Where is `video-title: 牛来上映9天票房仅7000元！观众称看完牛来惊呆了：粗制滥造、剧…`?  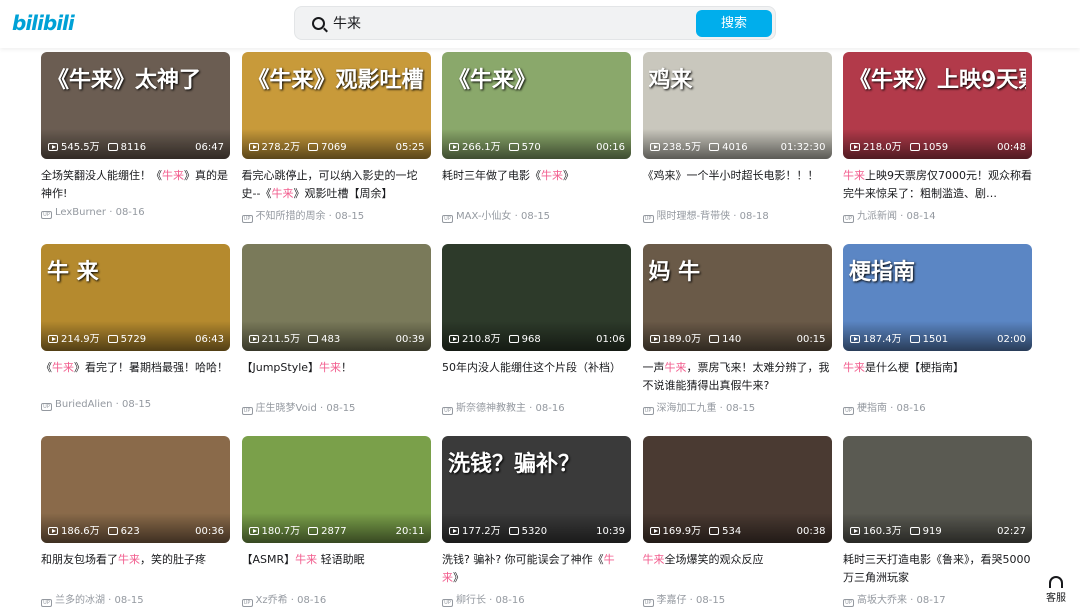
video-title: 牛来上映9天票房仅7000元！观众称看完牛来惊呆了：粗制滥造、剧… is located at coordinates (937, 185).